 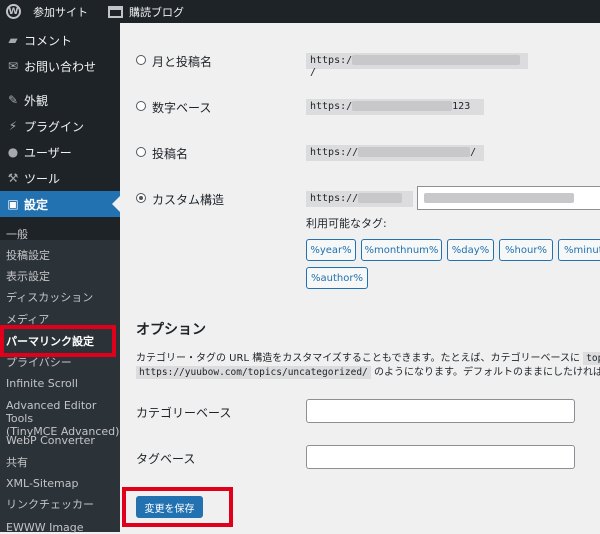 What do you see at coordinates (17, 462) in the screenshot?
I see `submenu-share: 共有` at bounding box center [17, 462].